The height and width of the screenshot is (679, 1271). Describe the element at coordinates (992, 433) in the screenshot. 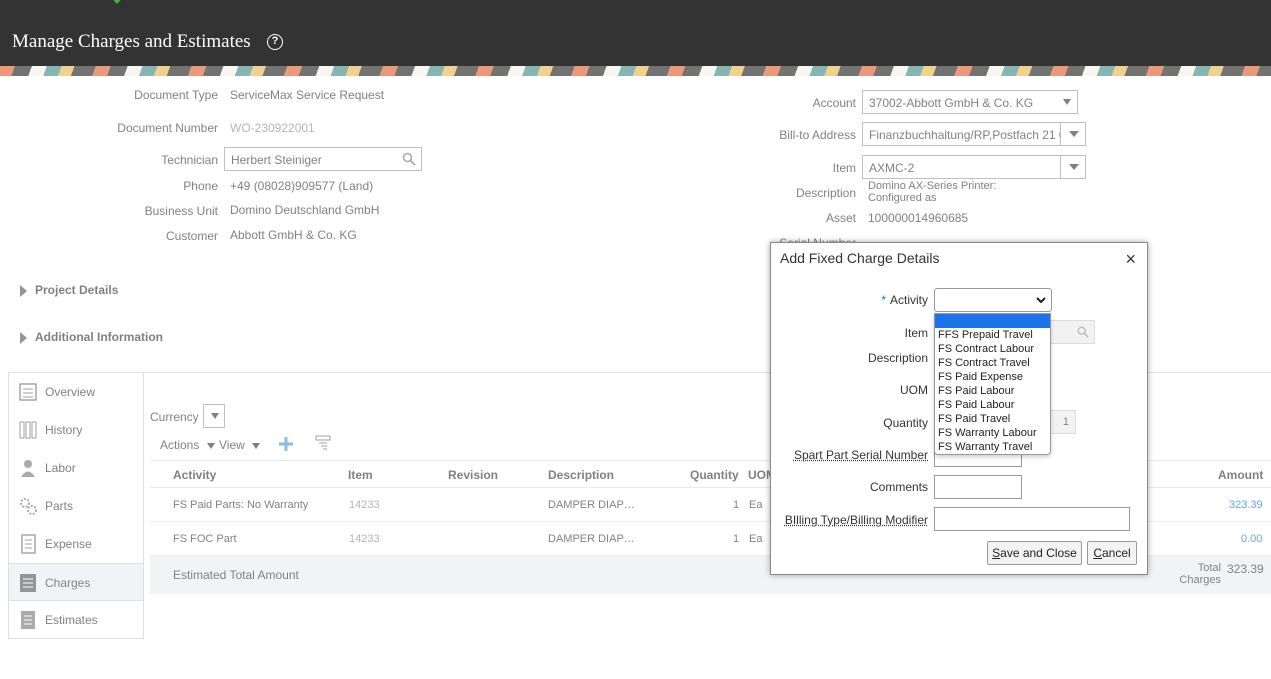

I see `activity-option: FS Warranty Labour` at that location.